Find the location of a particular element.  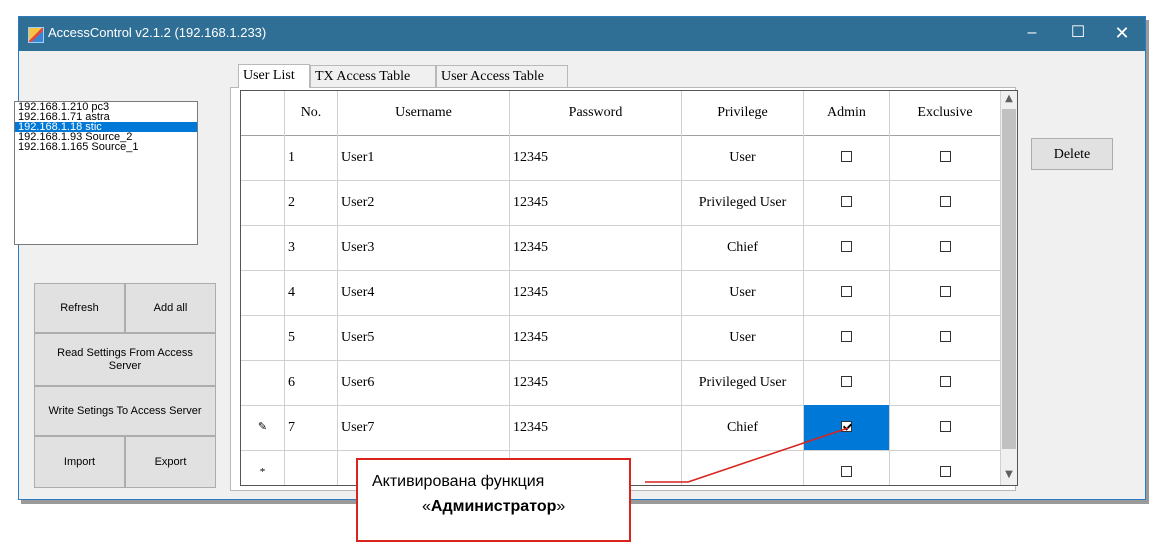

cell-username: User2 is located at coordinates (424, 202).